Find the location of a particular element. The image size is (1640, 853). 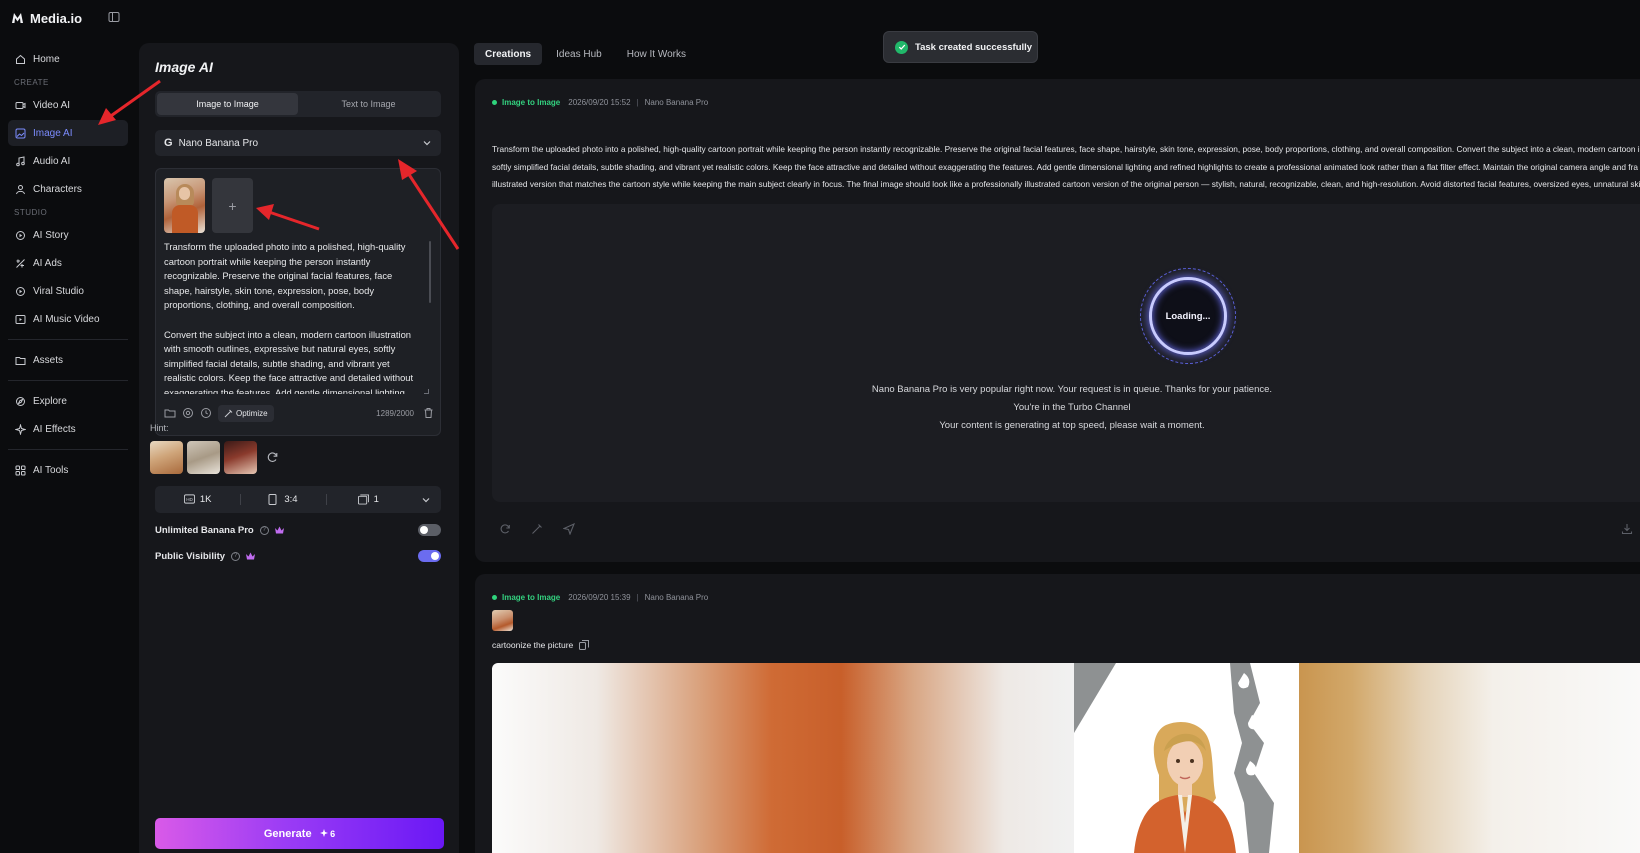

sidebar-item-ai-tools: AI Tools is located at coordinates (68, 470).